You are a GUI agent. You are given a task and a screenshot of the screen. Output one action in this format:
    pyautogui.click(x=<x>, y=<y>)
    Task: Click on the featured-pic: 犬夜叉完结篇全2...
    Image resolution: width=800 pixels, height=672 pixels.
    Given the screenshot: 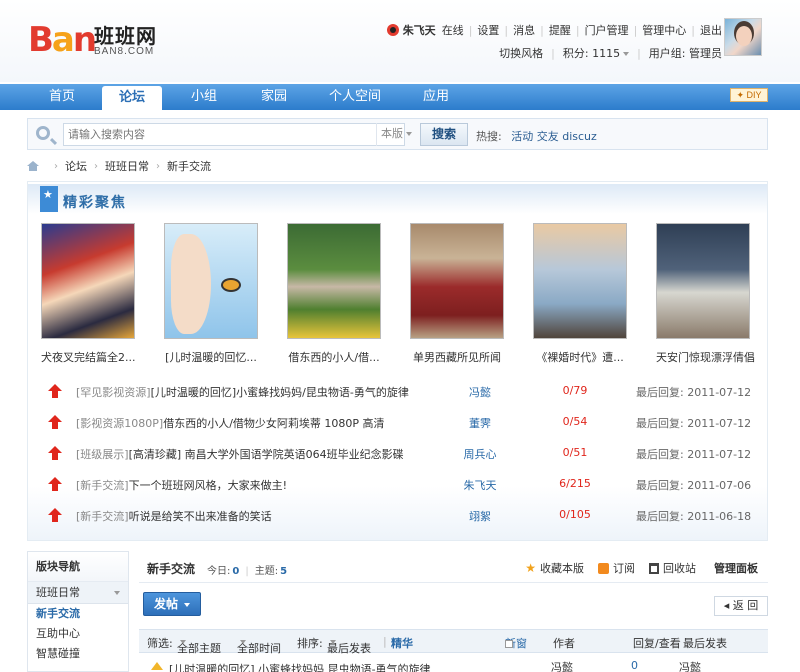 What is the action you would take?
    pyautogui.click(x=88, y=294)
    